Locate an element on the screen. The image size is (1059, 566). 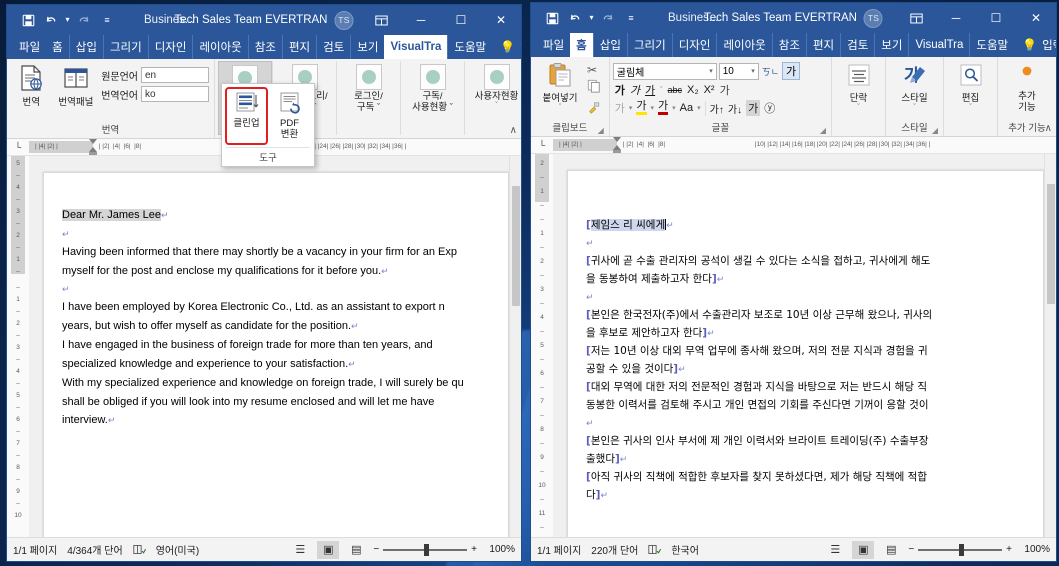
paragraph-greeting-right: [제임스 리 씨에게↵ is located at coordinates (809, 225).